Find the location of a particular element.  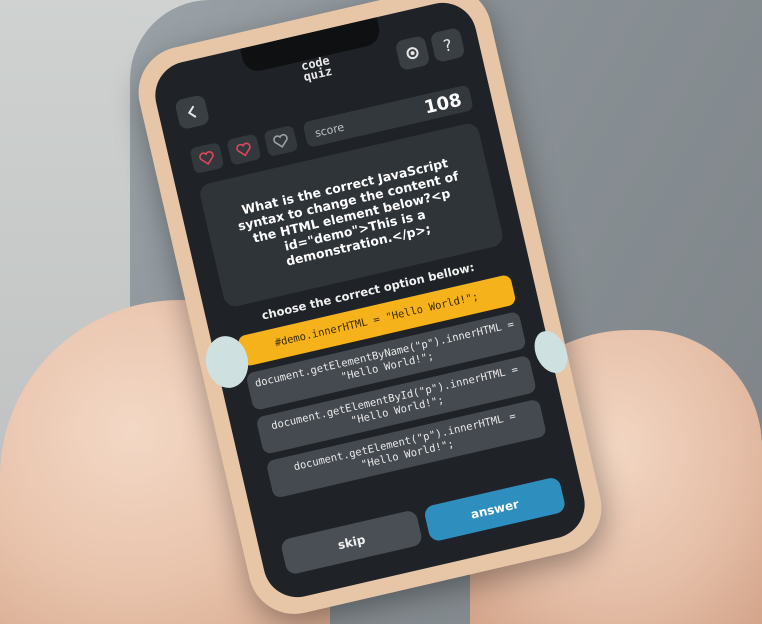

score-label: score is located at coordinates (329, 130).